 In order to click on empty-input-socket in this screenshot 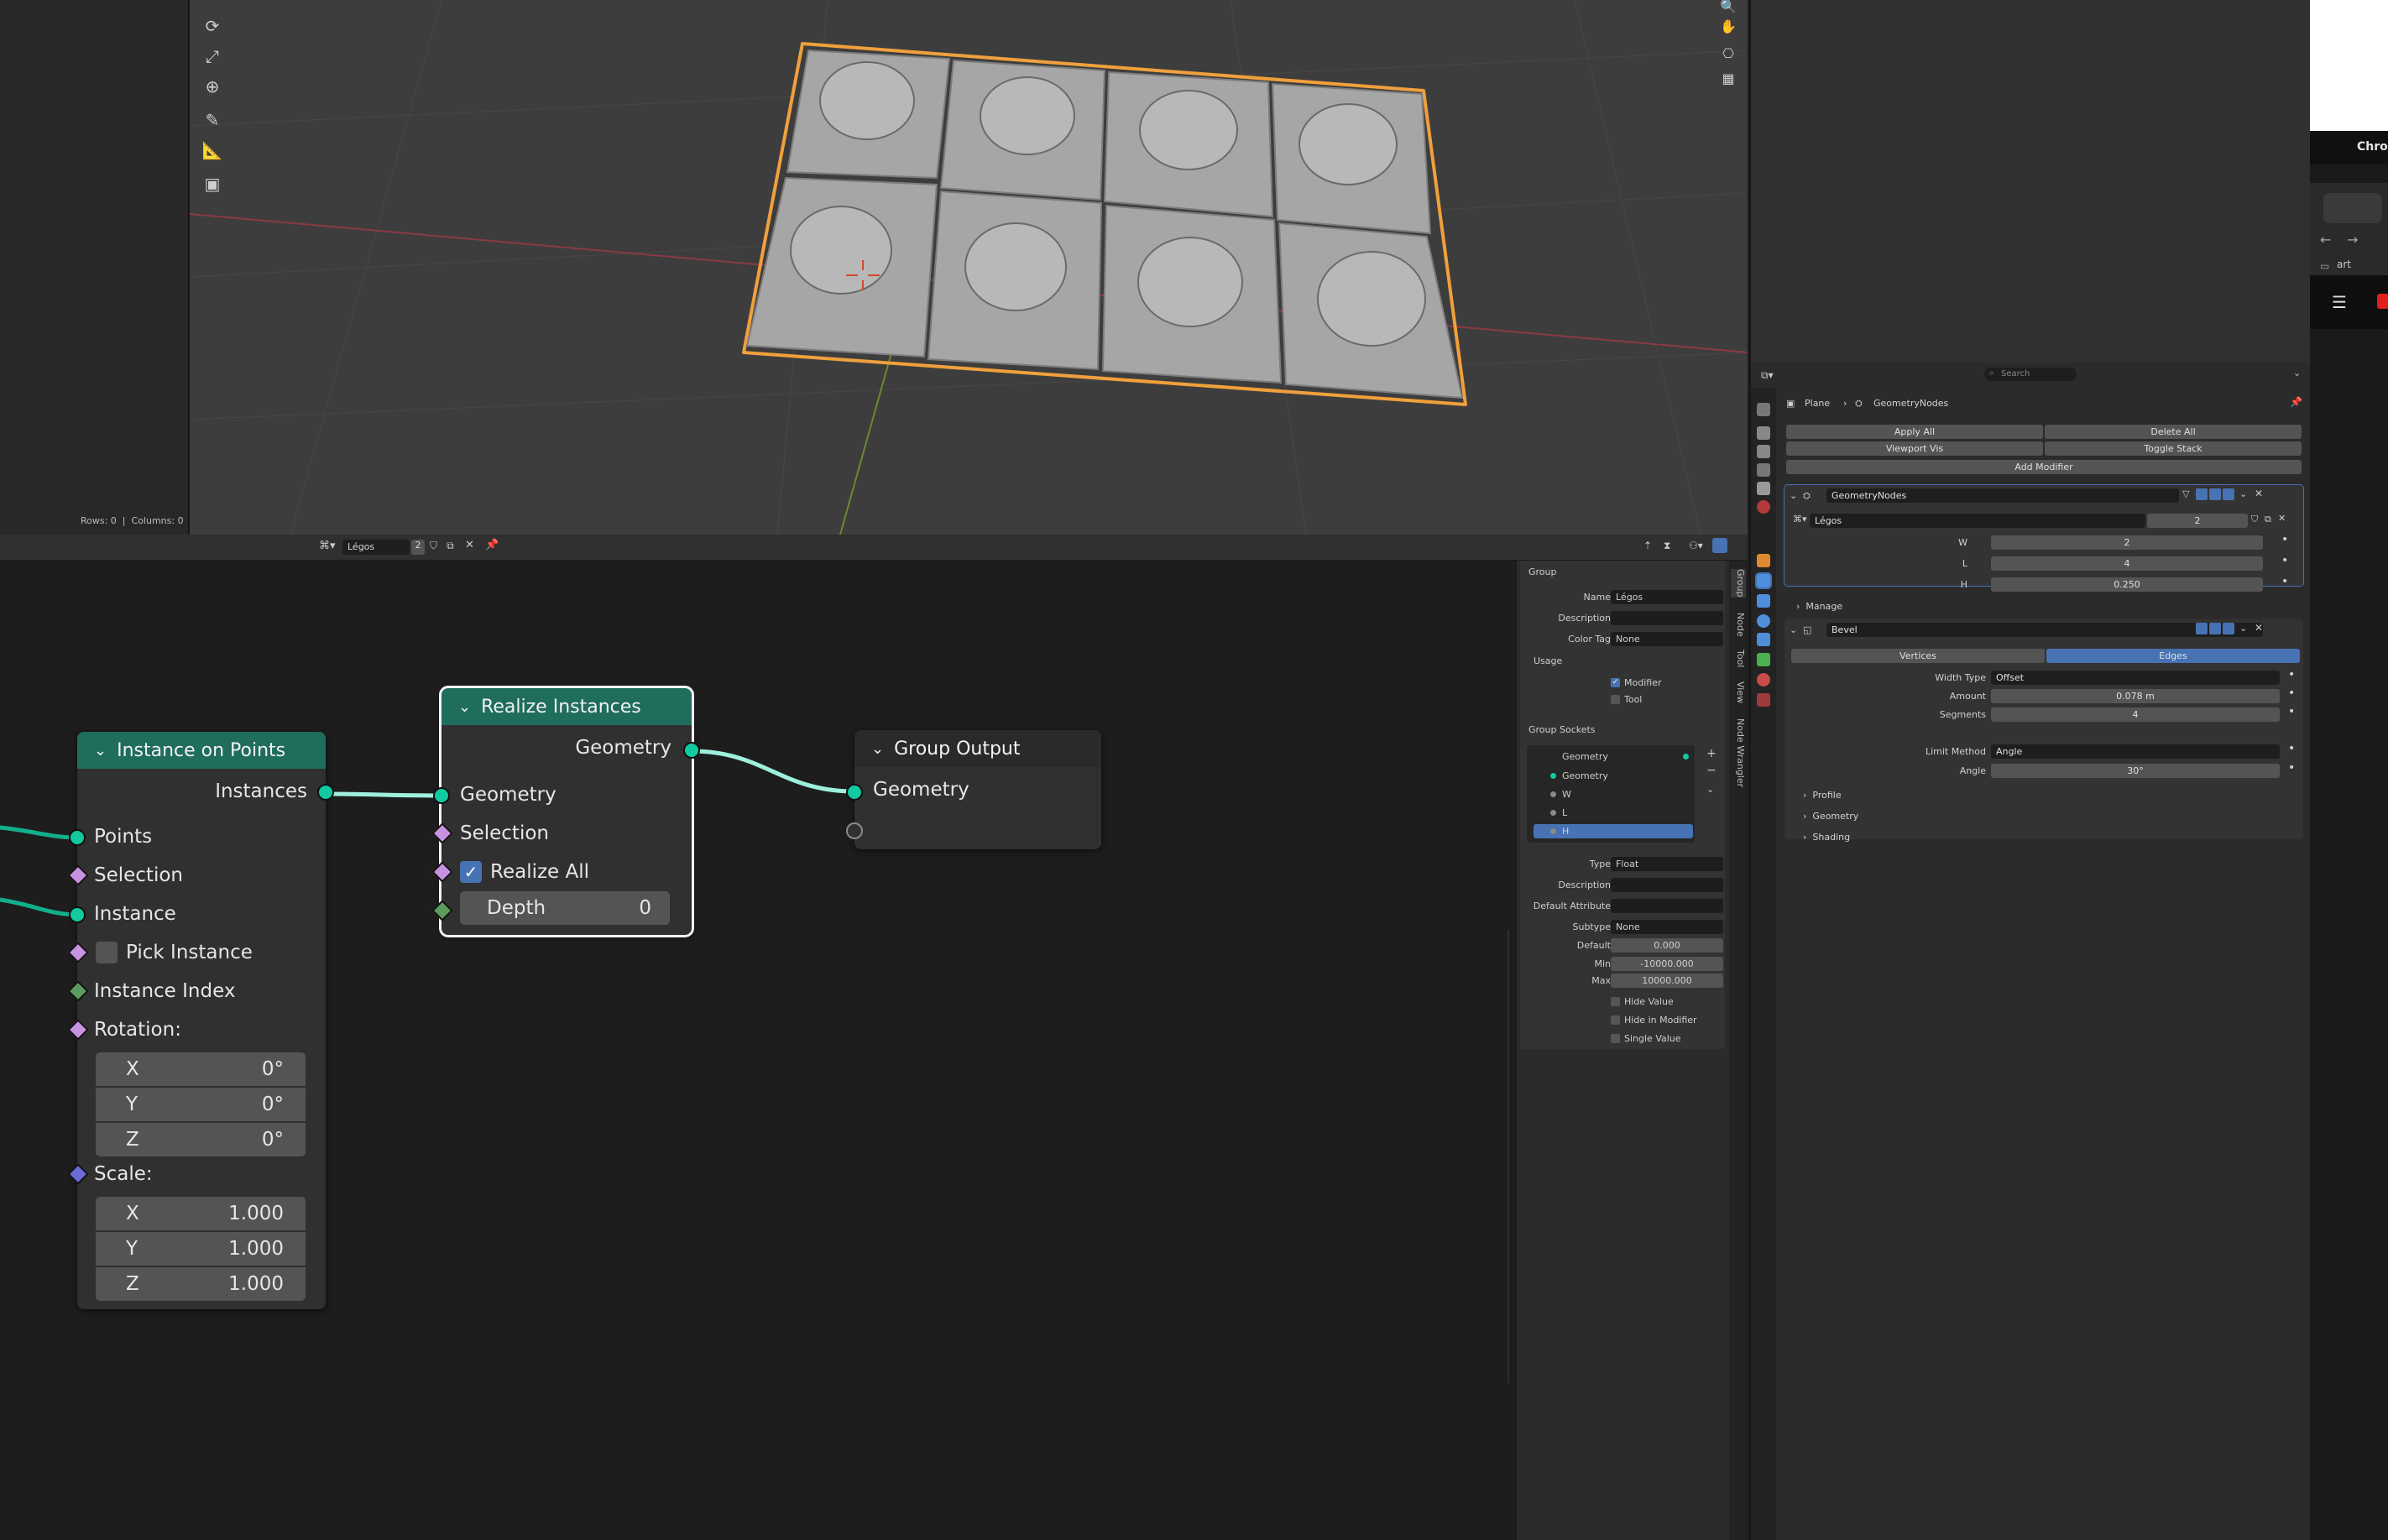, I will do `click(854, 830)`.